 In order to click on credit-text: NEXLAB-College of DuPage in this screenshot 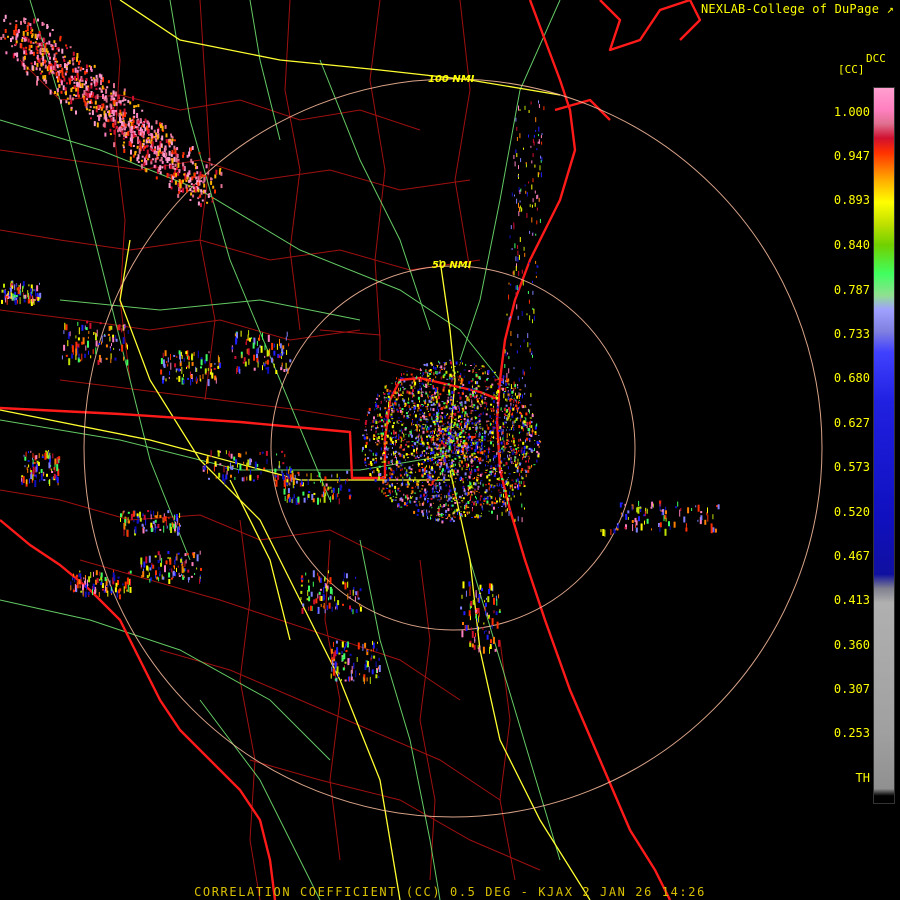, I will do `click(790, 9)`.